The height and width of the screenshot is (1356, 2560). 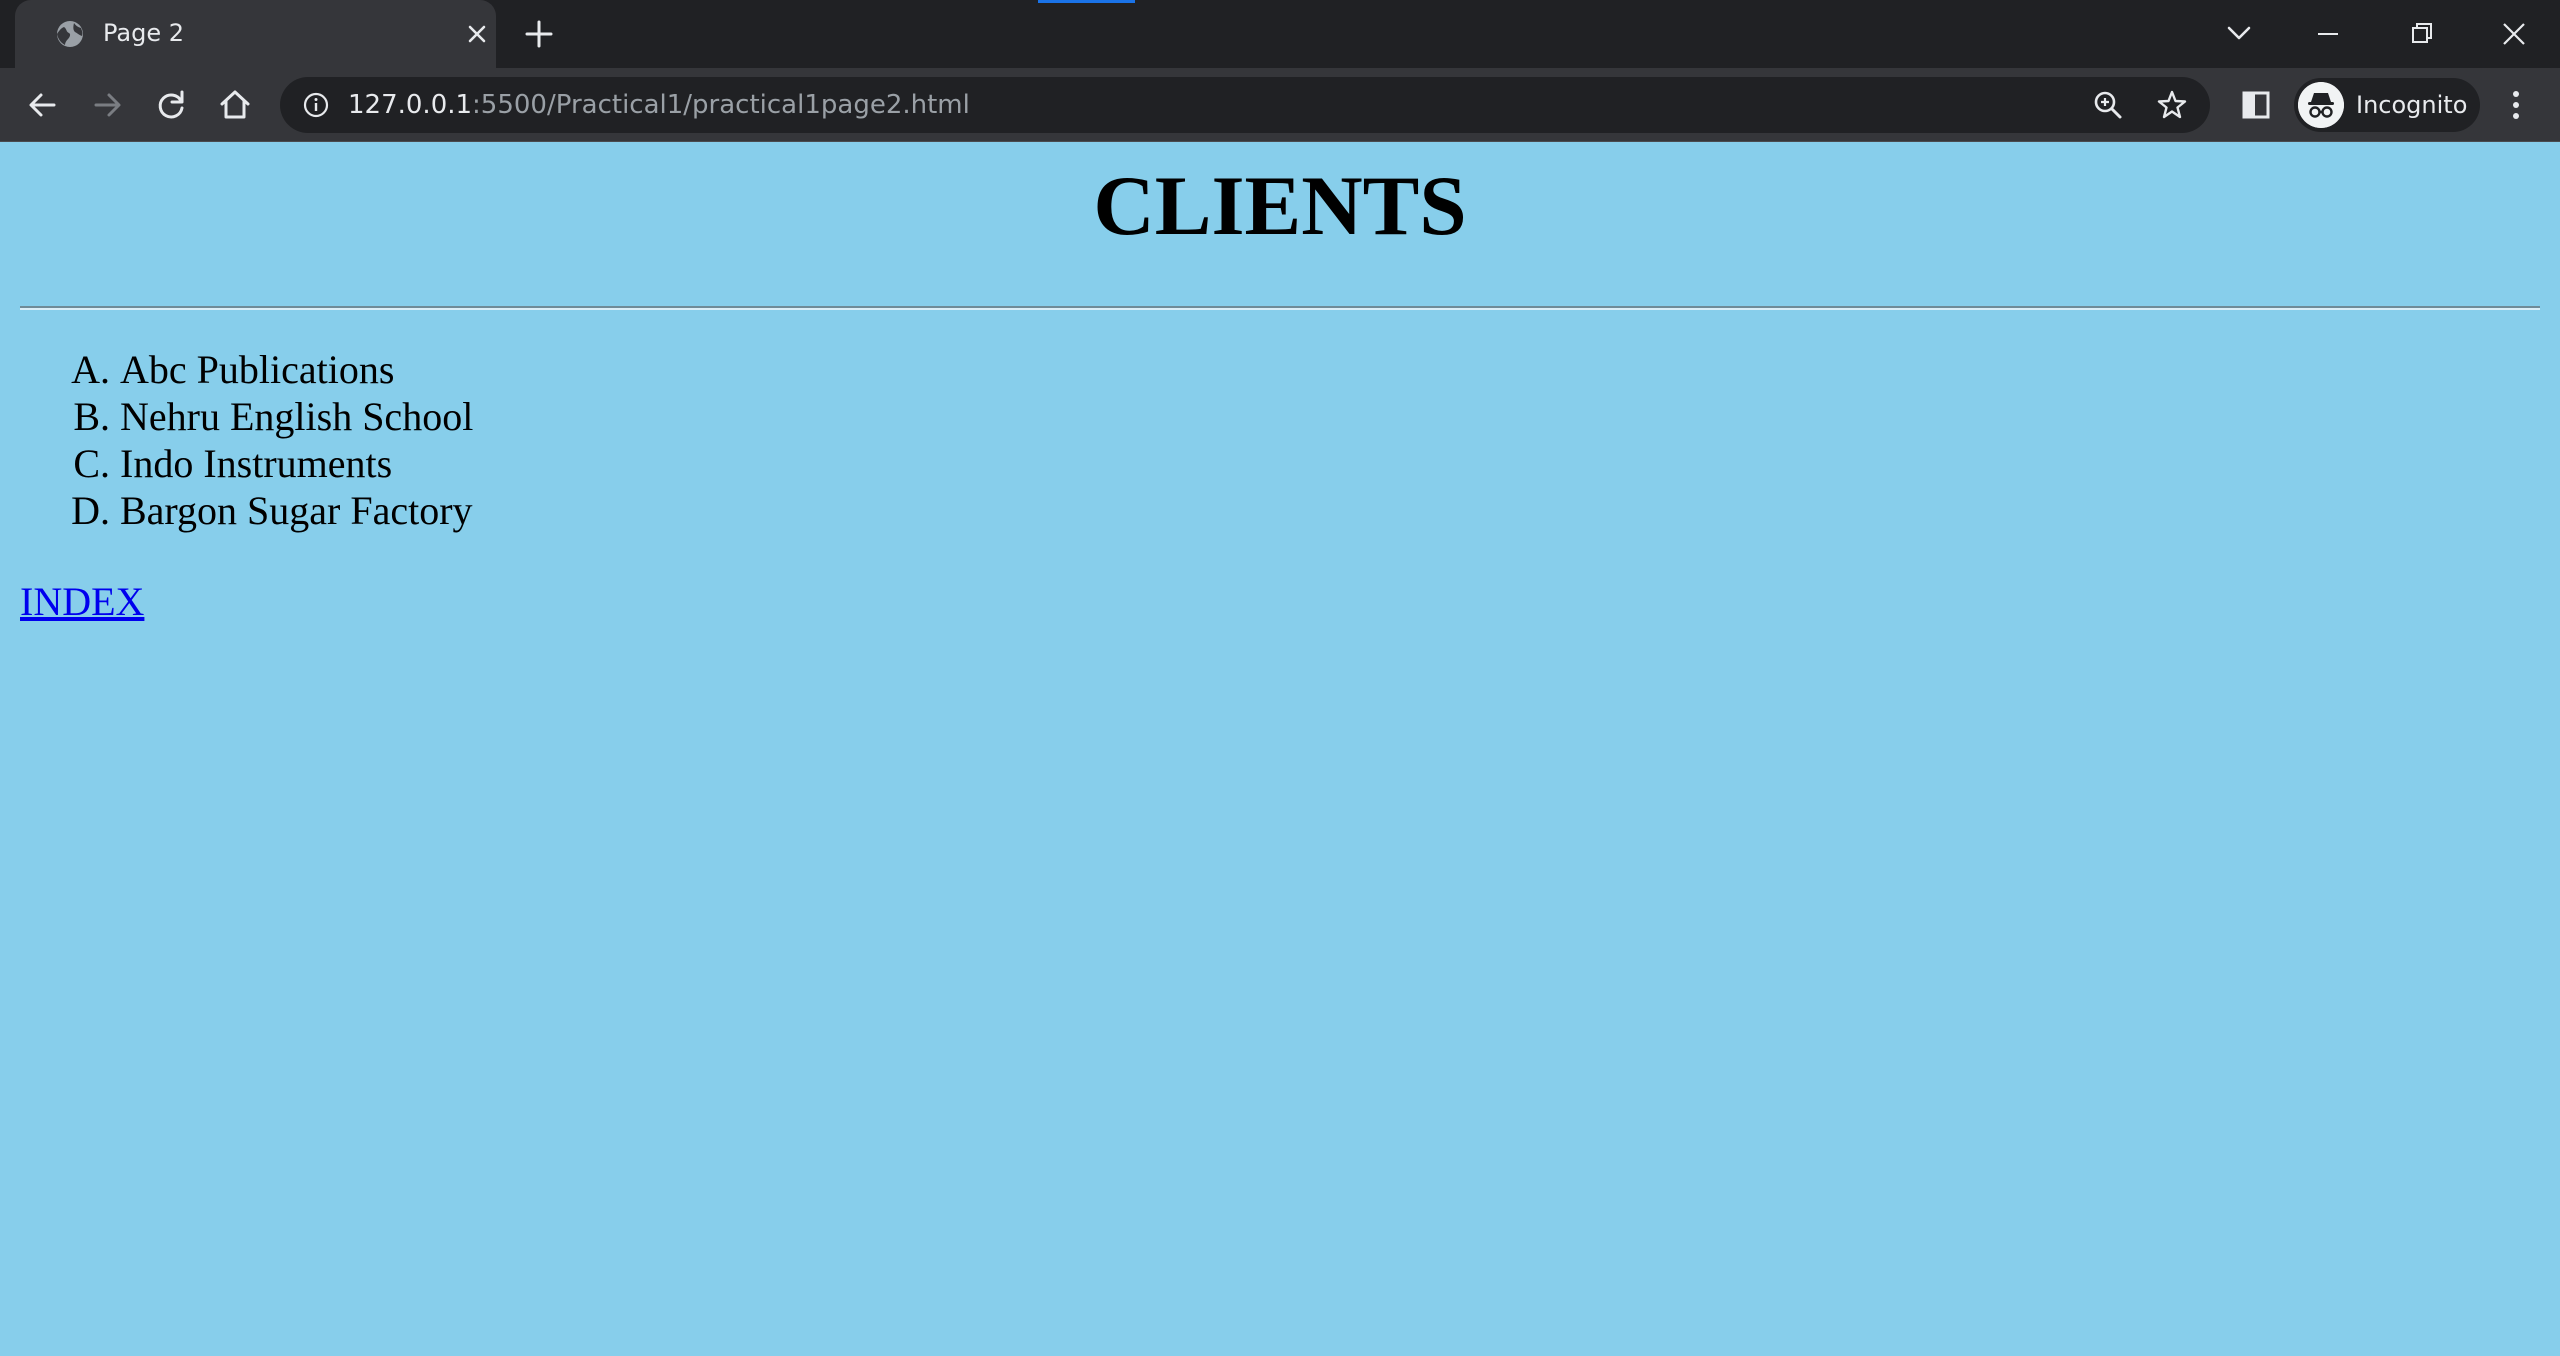 I want to click on kebab-menu-icon, so click(x=2516, y=105).